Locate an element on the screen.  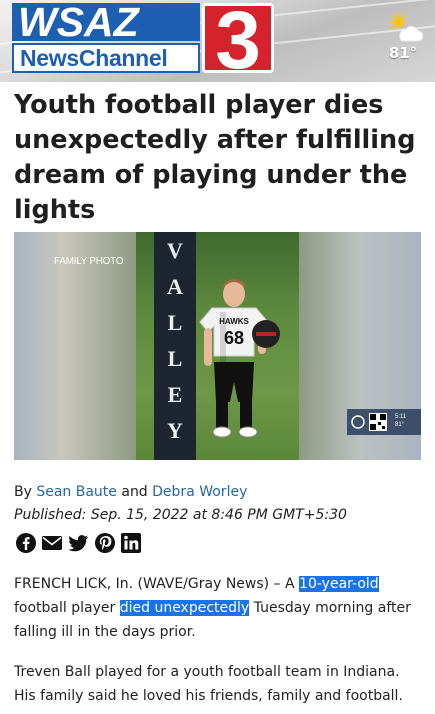
qr-code-icon is located at coordinates (378, 422).